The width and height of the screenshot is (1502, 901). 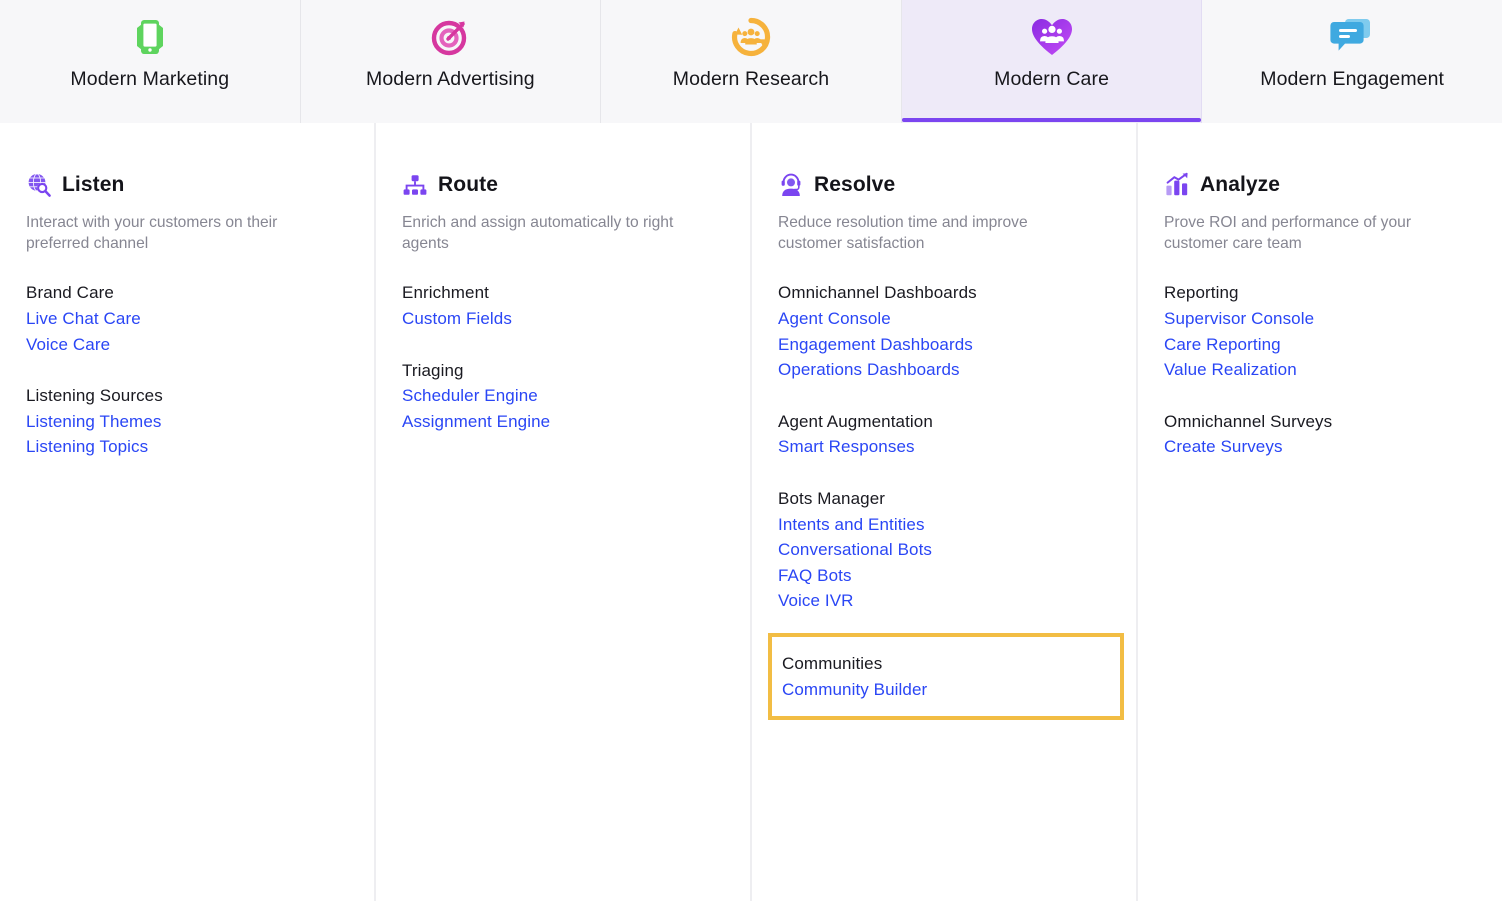 I want to click on menu-link: Create Surveys, so click(x=1321, y=447).